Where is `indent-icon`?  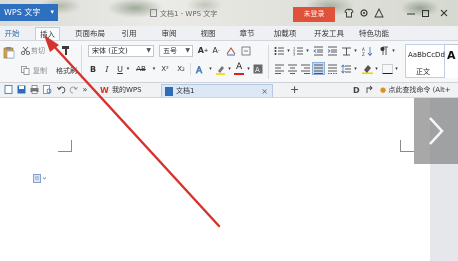
indent-icon is located at coordinates (332, 50).